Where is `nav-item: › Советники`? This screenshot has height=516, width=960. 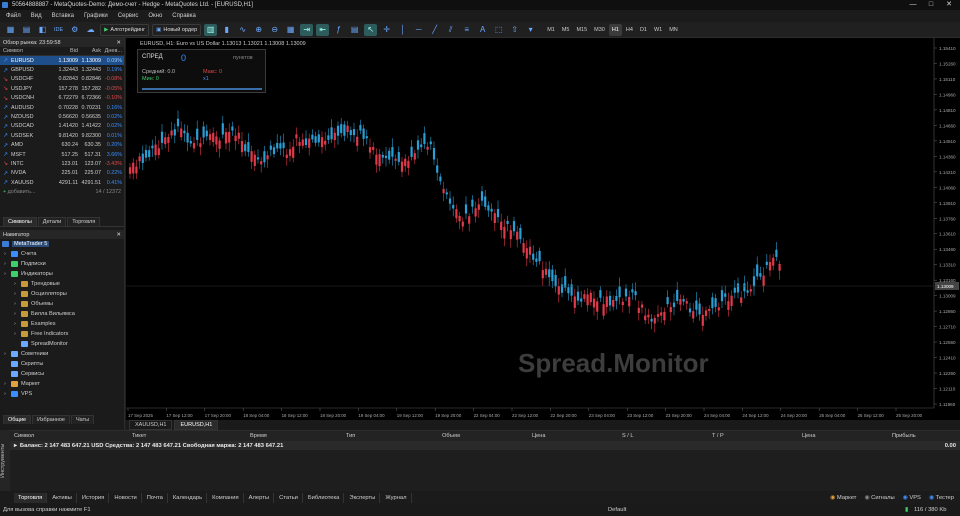 nav-item: › Советники is located at coordinates (62, 354).